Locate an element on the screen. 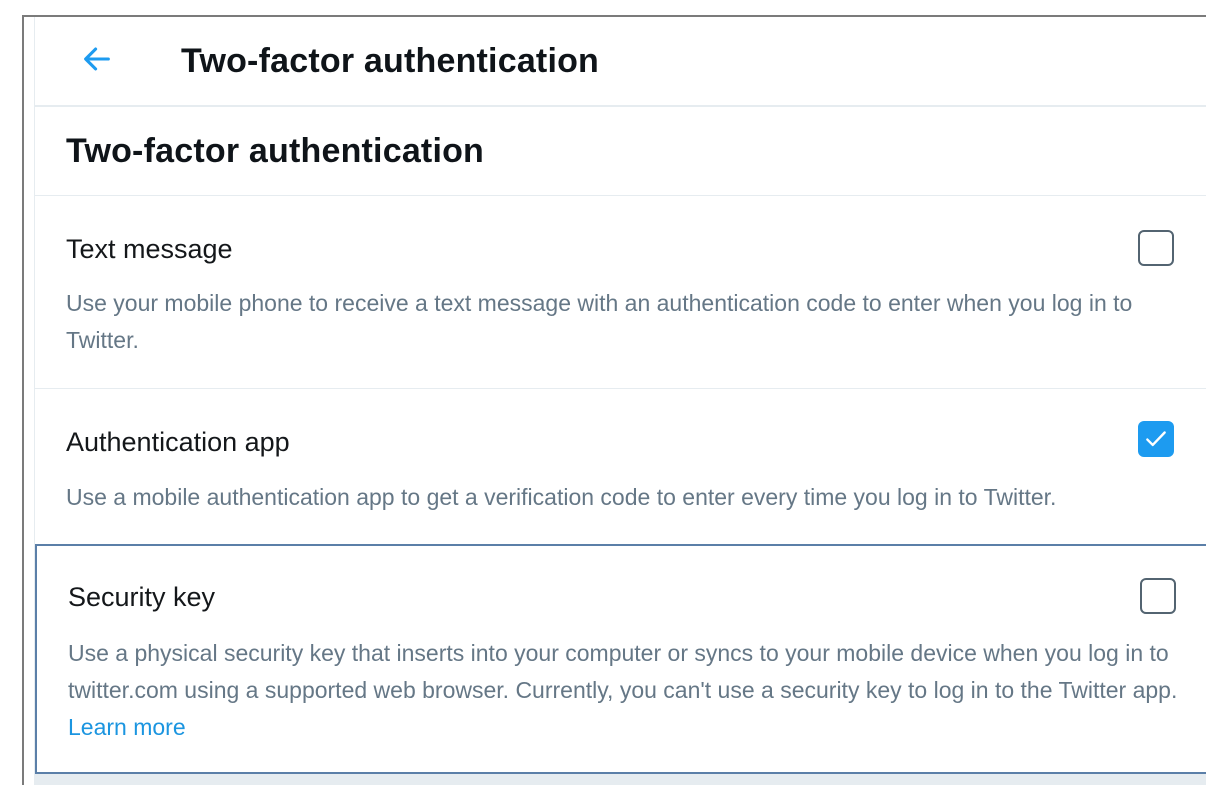 The image size is (1206, 785). text-message-checkbox is located at coordinates (1156, 248).